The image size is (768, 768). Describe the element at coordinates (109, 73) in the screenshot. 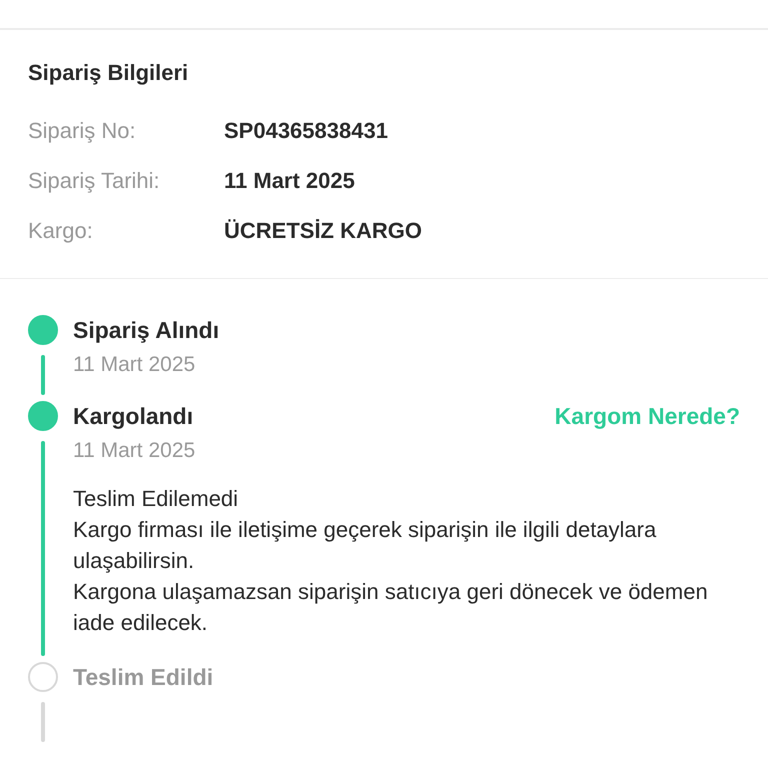

I see `section-title: Sipariş Bilgileri` at that location.